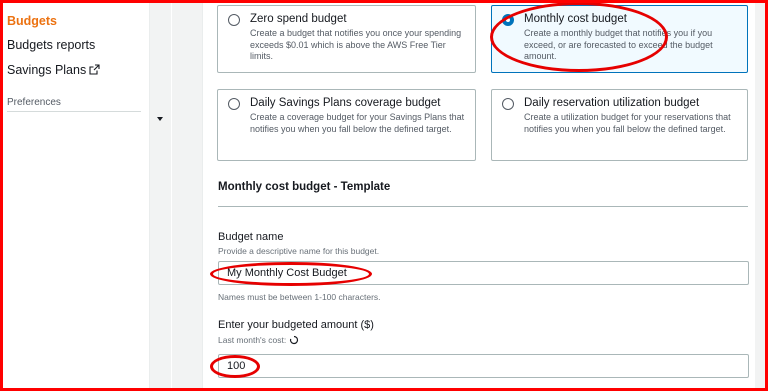  I want to click on budget-amount-label: Enter your budgeted amount ($), so click(296, 325).